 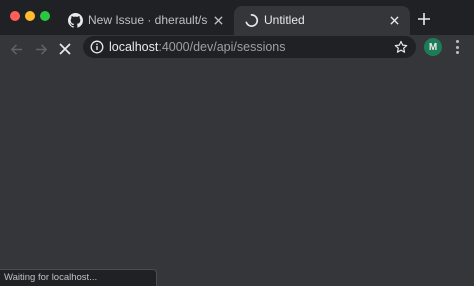 I want to click on forward-button, so click(x=41, y=49).